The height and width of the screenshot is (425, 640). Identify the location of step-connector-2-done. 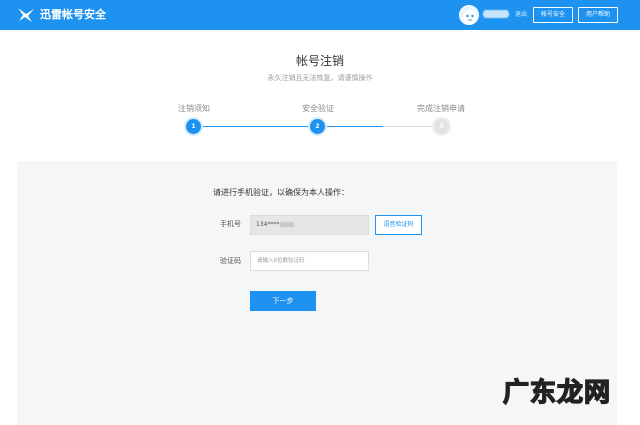
(354, 126).